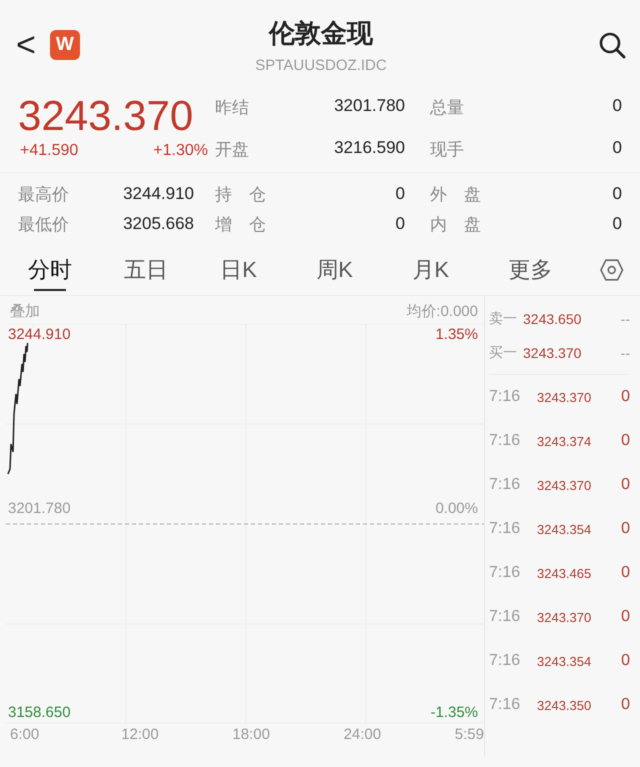 The image size is (640, 767). What do you see at coordinates (49, 151) in the screenshot?
I see `price-change: +41.590` at bounding box center [49, 151].